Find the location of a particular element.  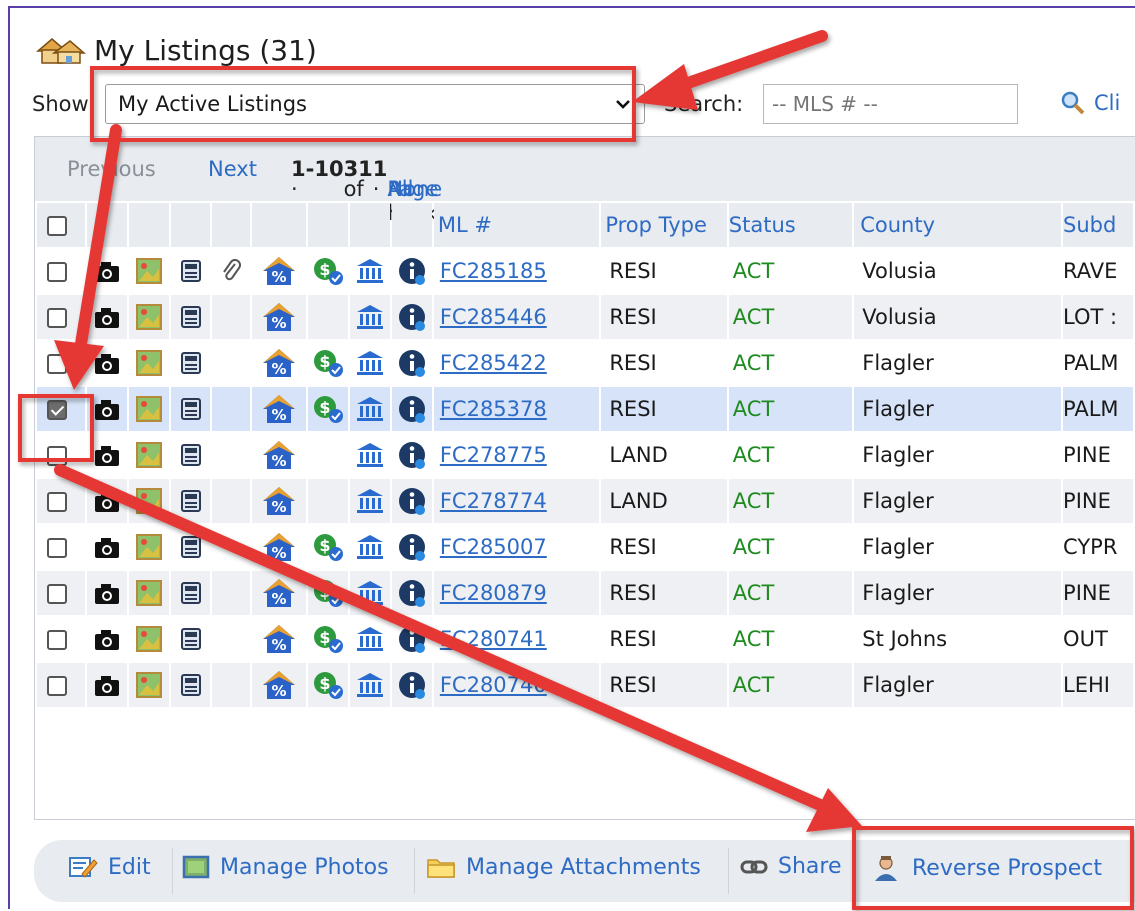

paperclip-icon is located at coordinates (231, 271).